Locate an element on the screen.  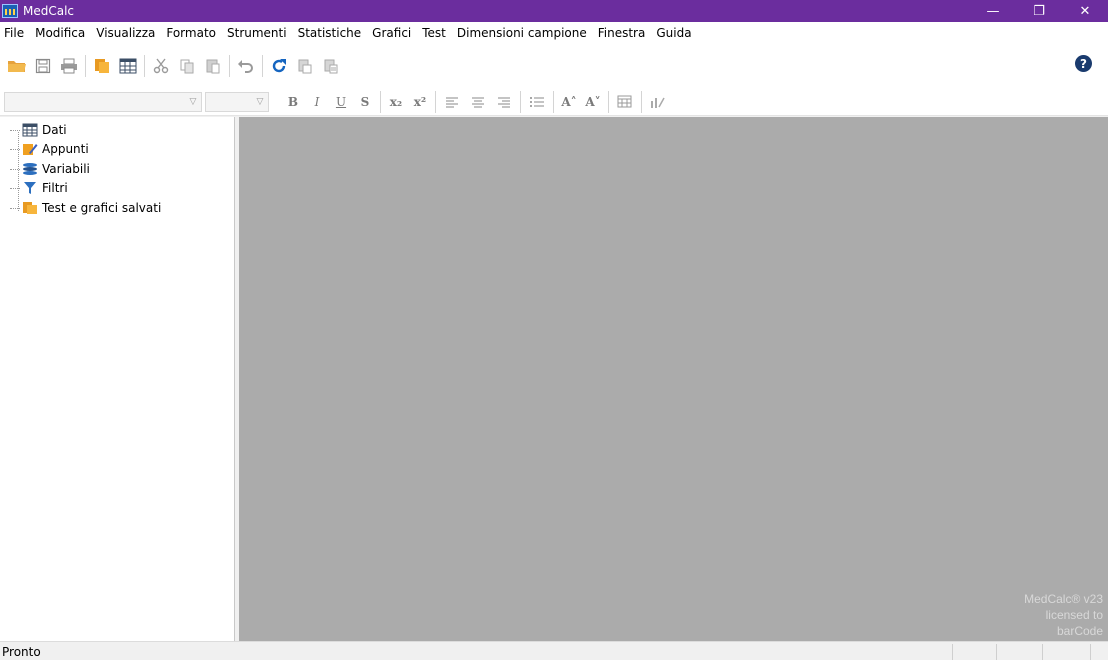
menu-visualizza: Visualizza is located at coordinates (127, 33).